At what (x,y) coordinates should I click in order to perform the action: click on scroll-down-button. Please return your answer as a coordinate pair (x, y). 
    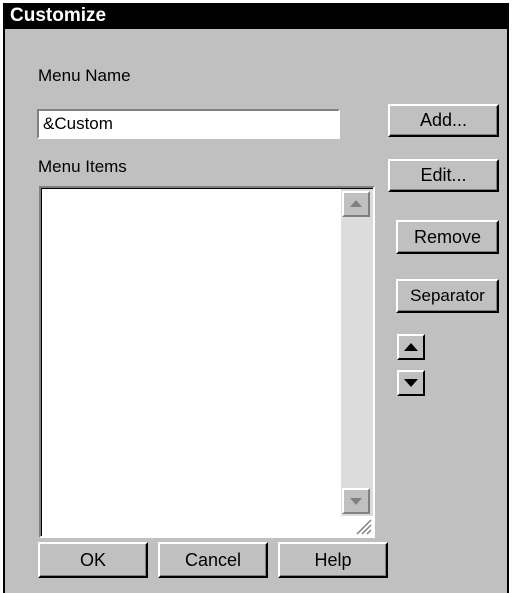
    Looking at the image, I should click on (356, 501).